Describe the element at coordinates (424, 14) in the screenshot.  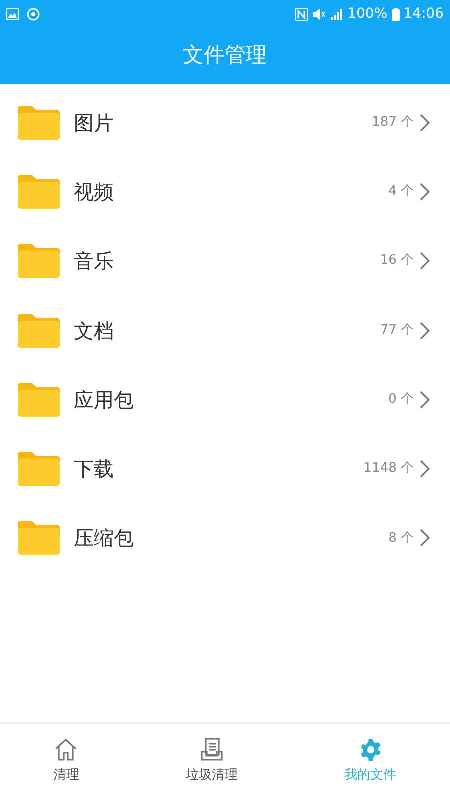
I see `clock: 14:06` at that location.